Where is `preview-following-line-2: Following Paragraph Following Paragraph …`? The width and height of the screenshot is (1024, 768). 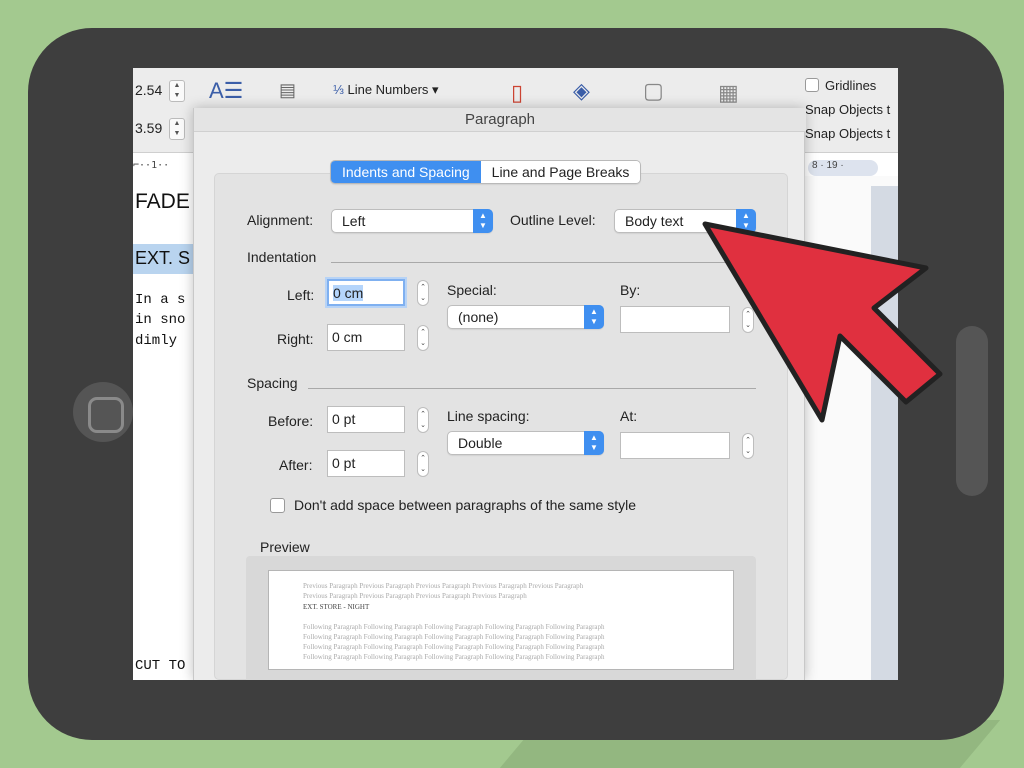
preview-following-line-2: Following Paragraph Following Paragraph … is located at coordinates (454, 637).